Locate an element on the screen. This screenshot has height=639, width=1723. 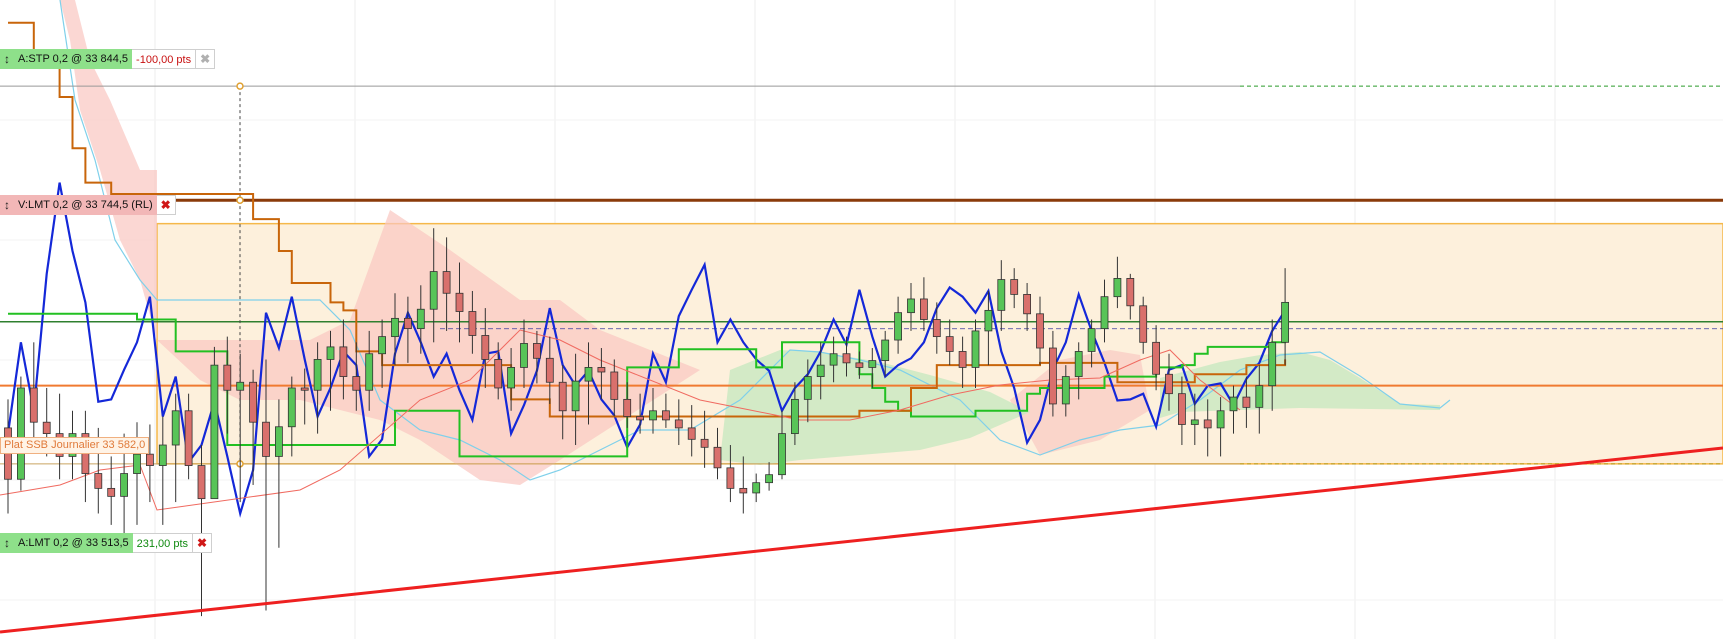
stop-order-text: A:STP 0,2 @ 33 844,5 is located at coordinates (73, 59).